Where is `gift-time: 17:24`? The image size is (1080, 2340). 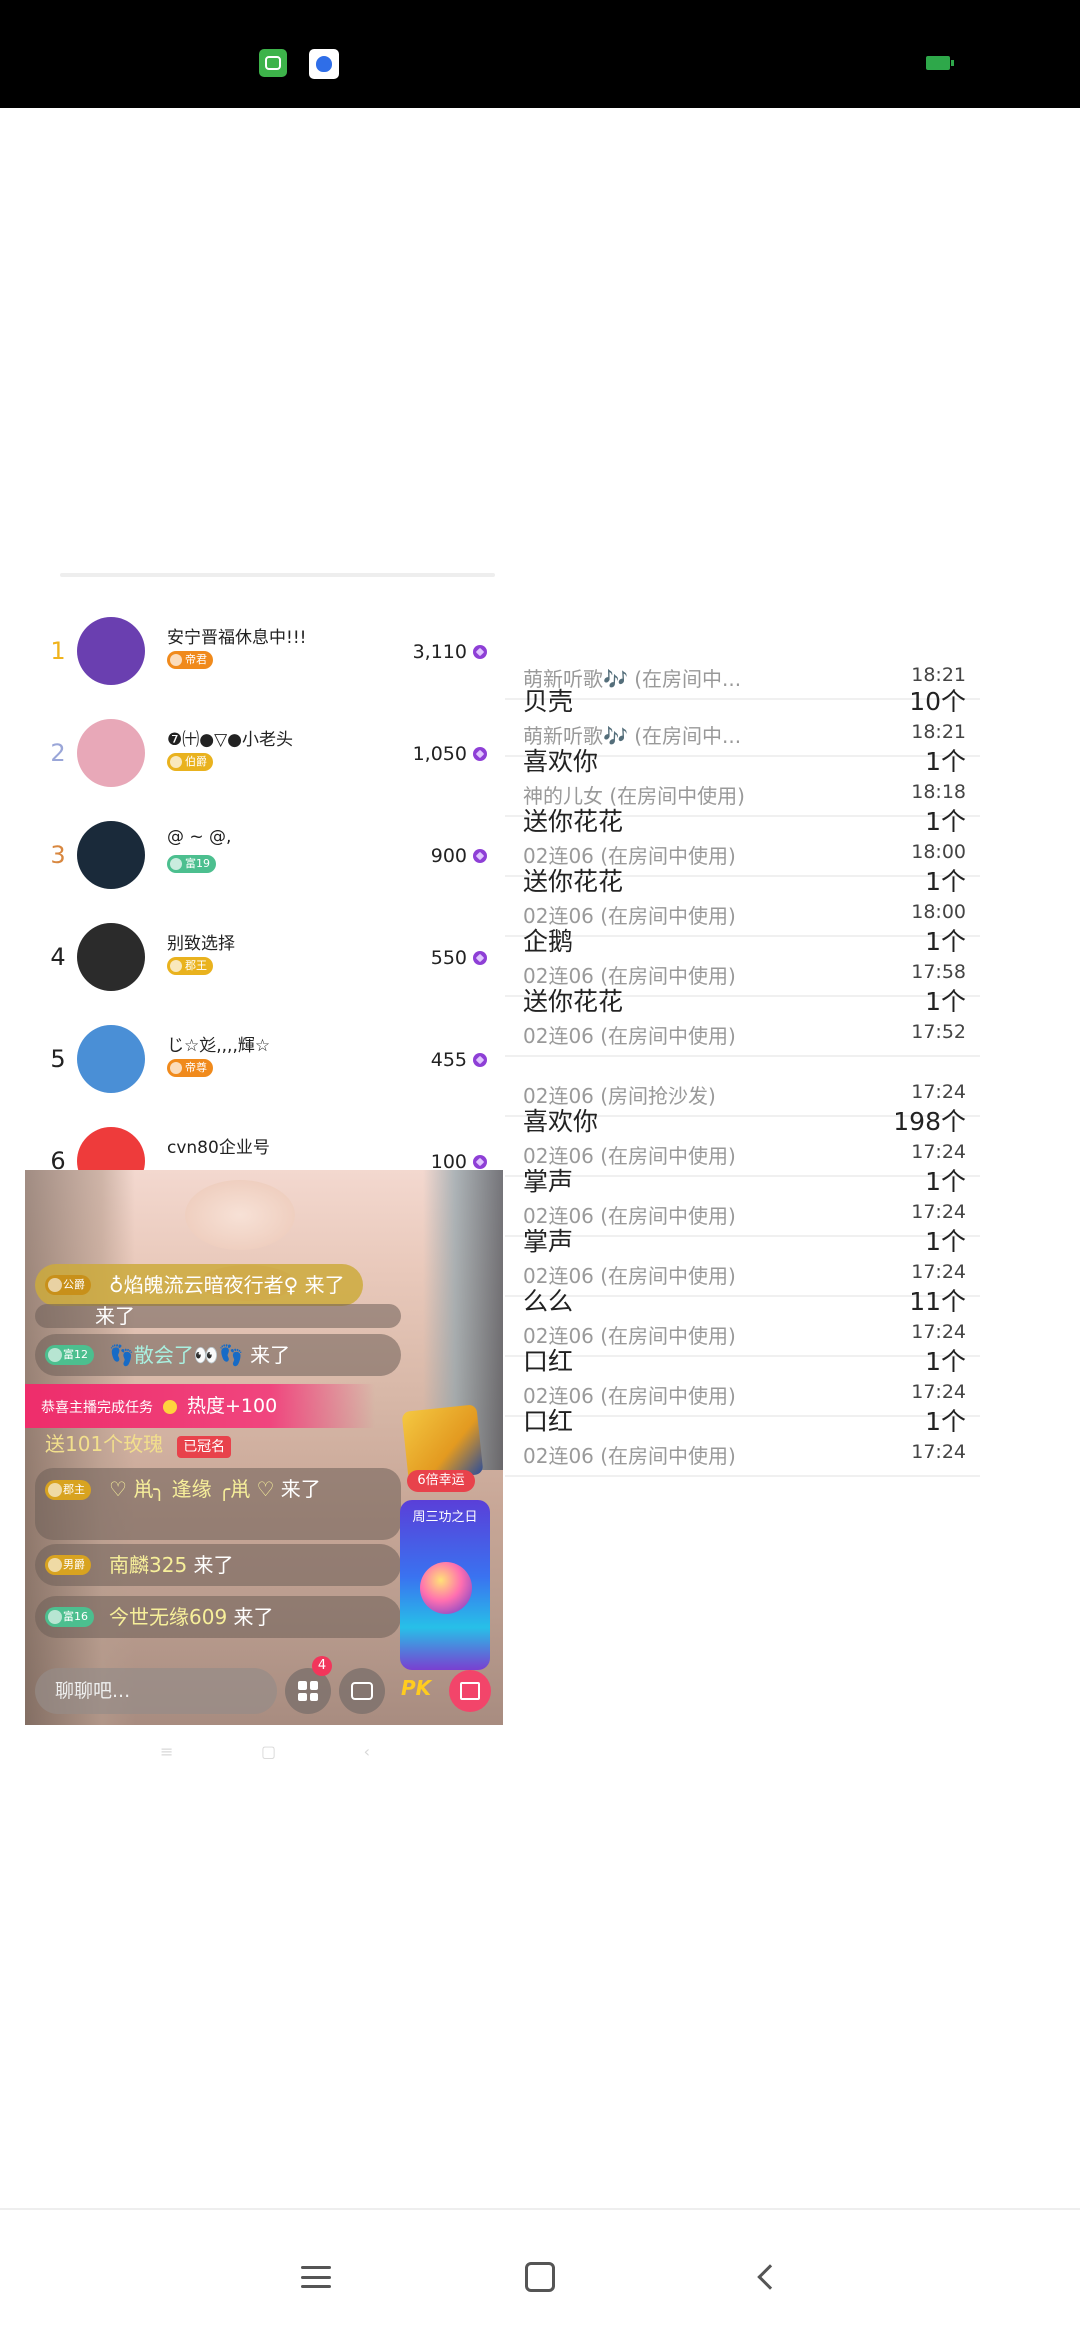
gift-time: 17:24 is located at coordinates (938, 1452).